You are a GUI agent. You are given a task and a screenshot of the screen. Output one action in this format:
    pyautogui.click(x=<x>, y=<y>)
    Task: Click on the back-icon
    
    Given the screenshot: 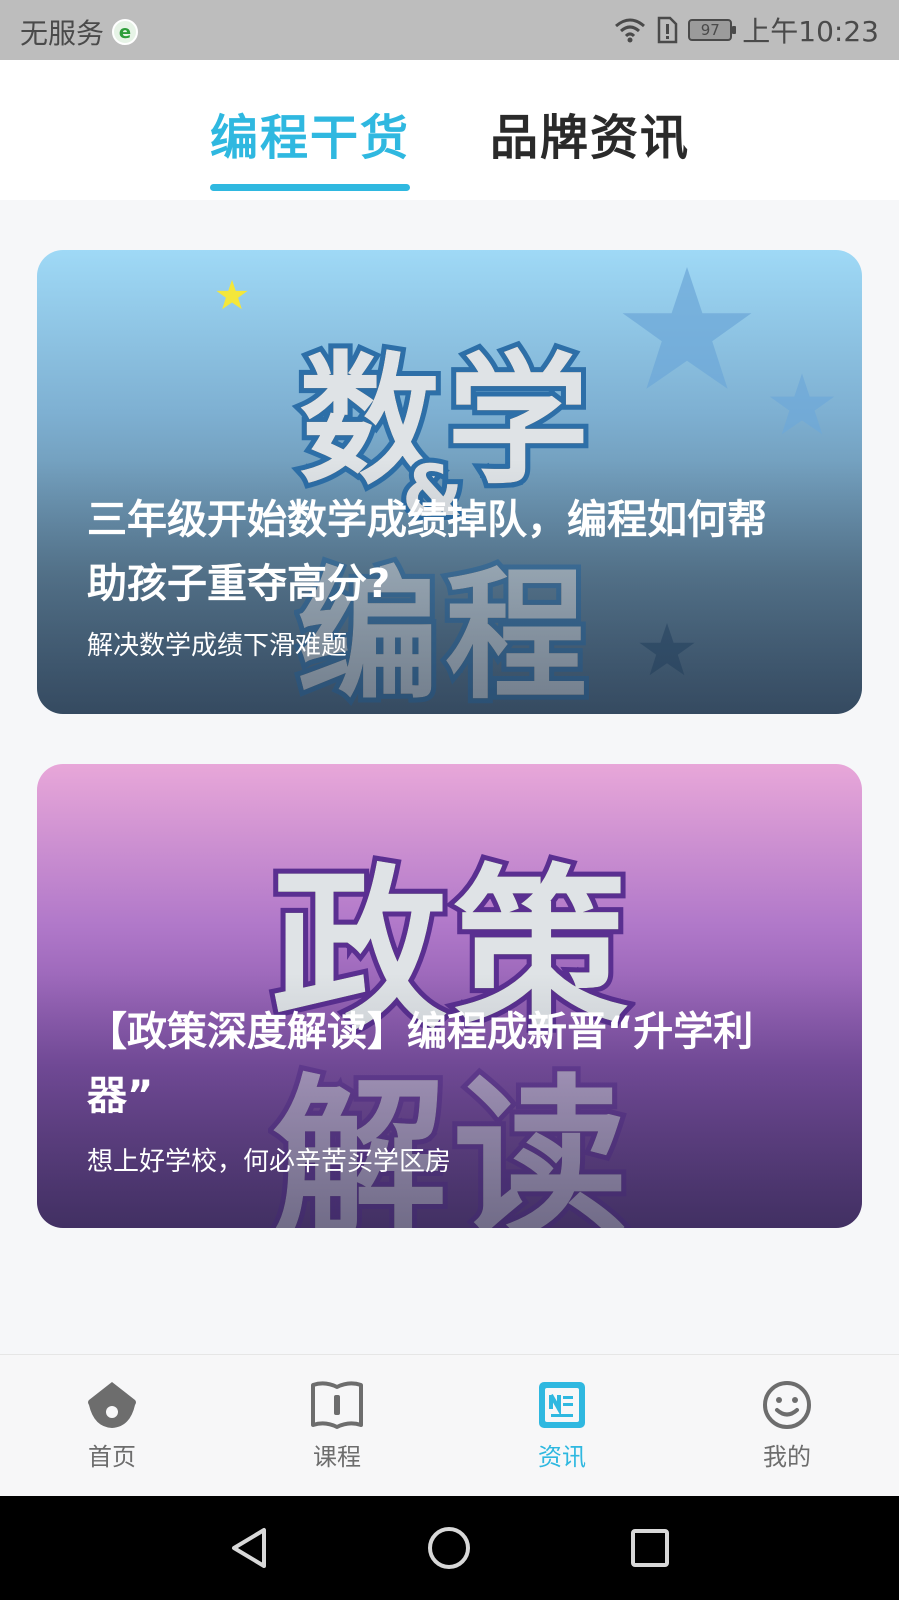 What is the action you would take?
    pyautogui.click(x=250, y=1548)
    